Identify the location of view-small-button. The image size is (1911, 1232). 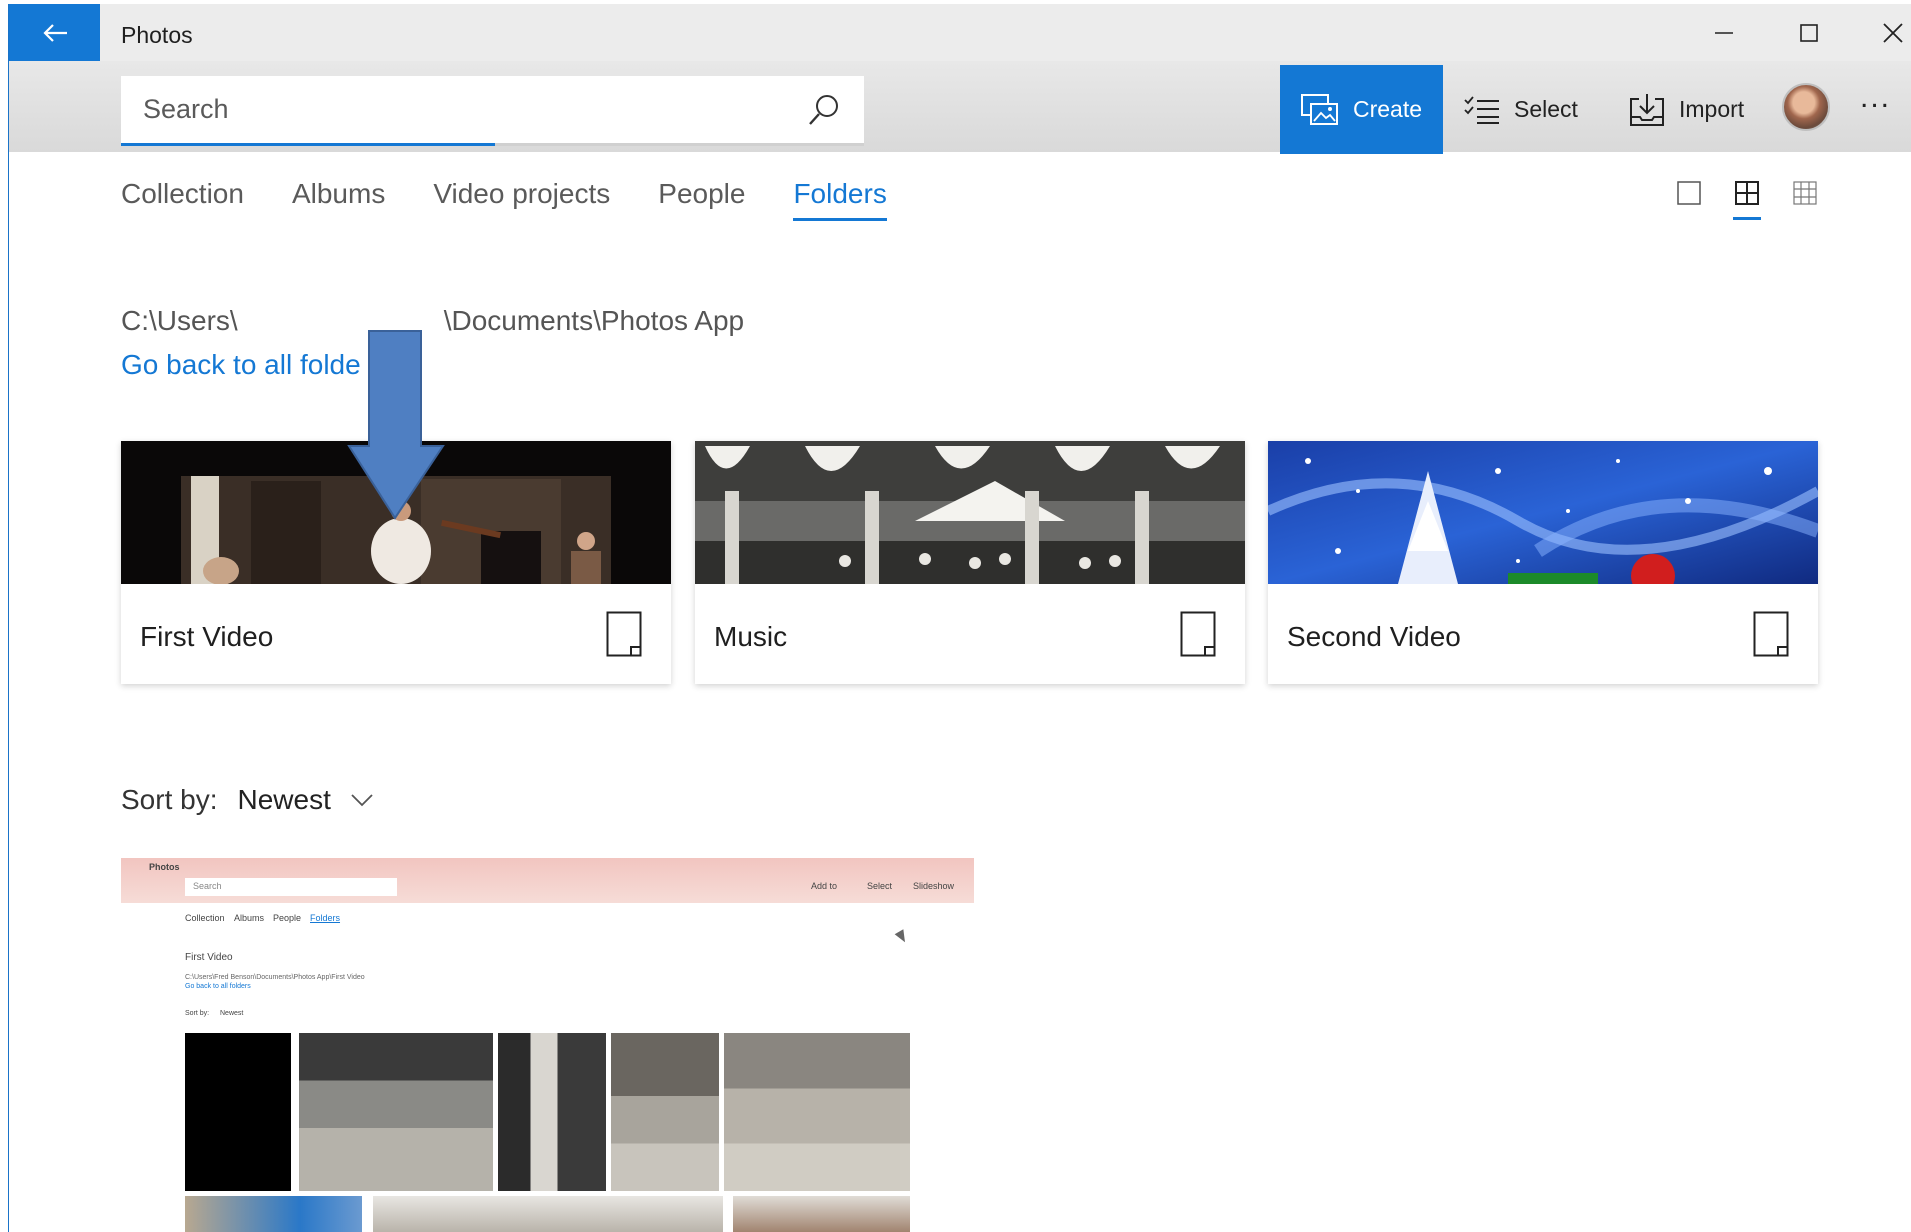
(1805, 200).